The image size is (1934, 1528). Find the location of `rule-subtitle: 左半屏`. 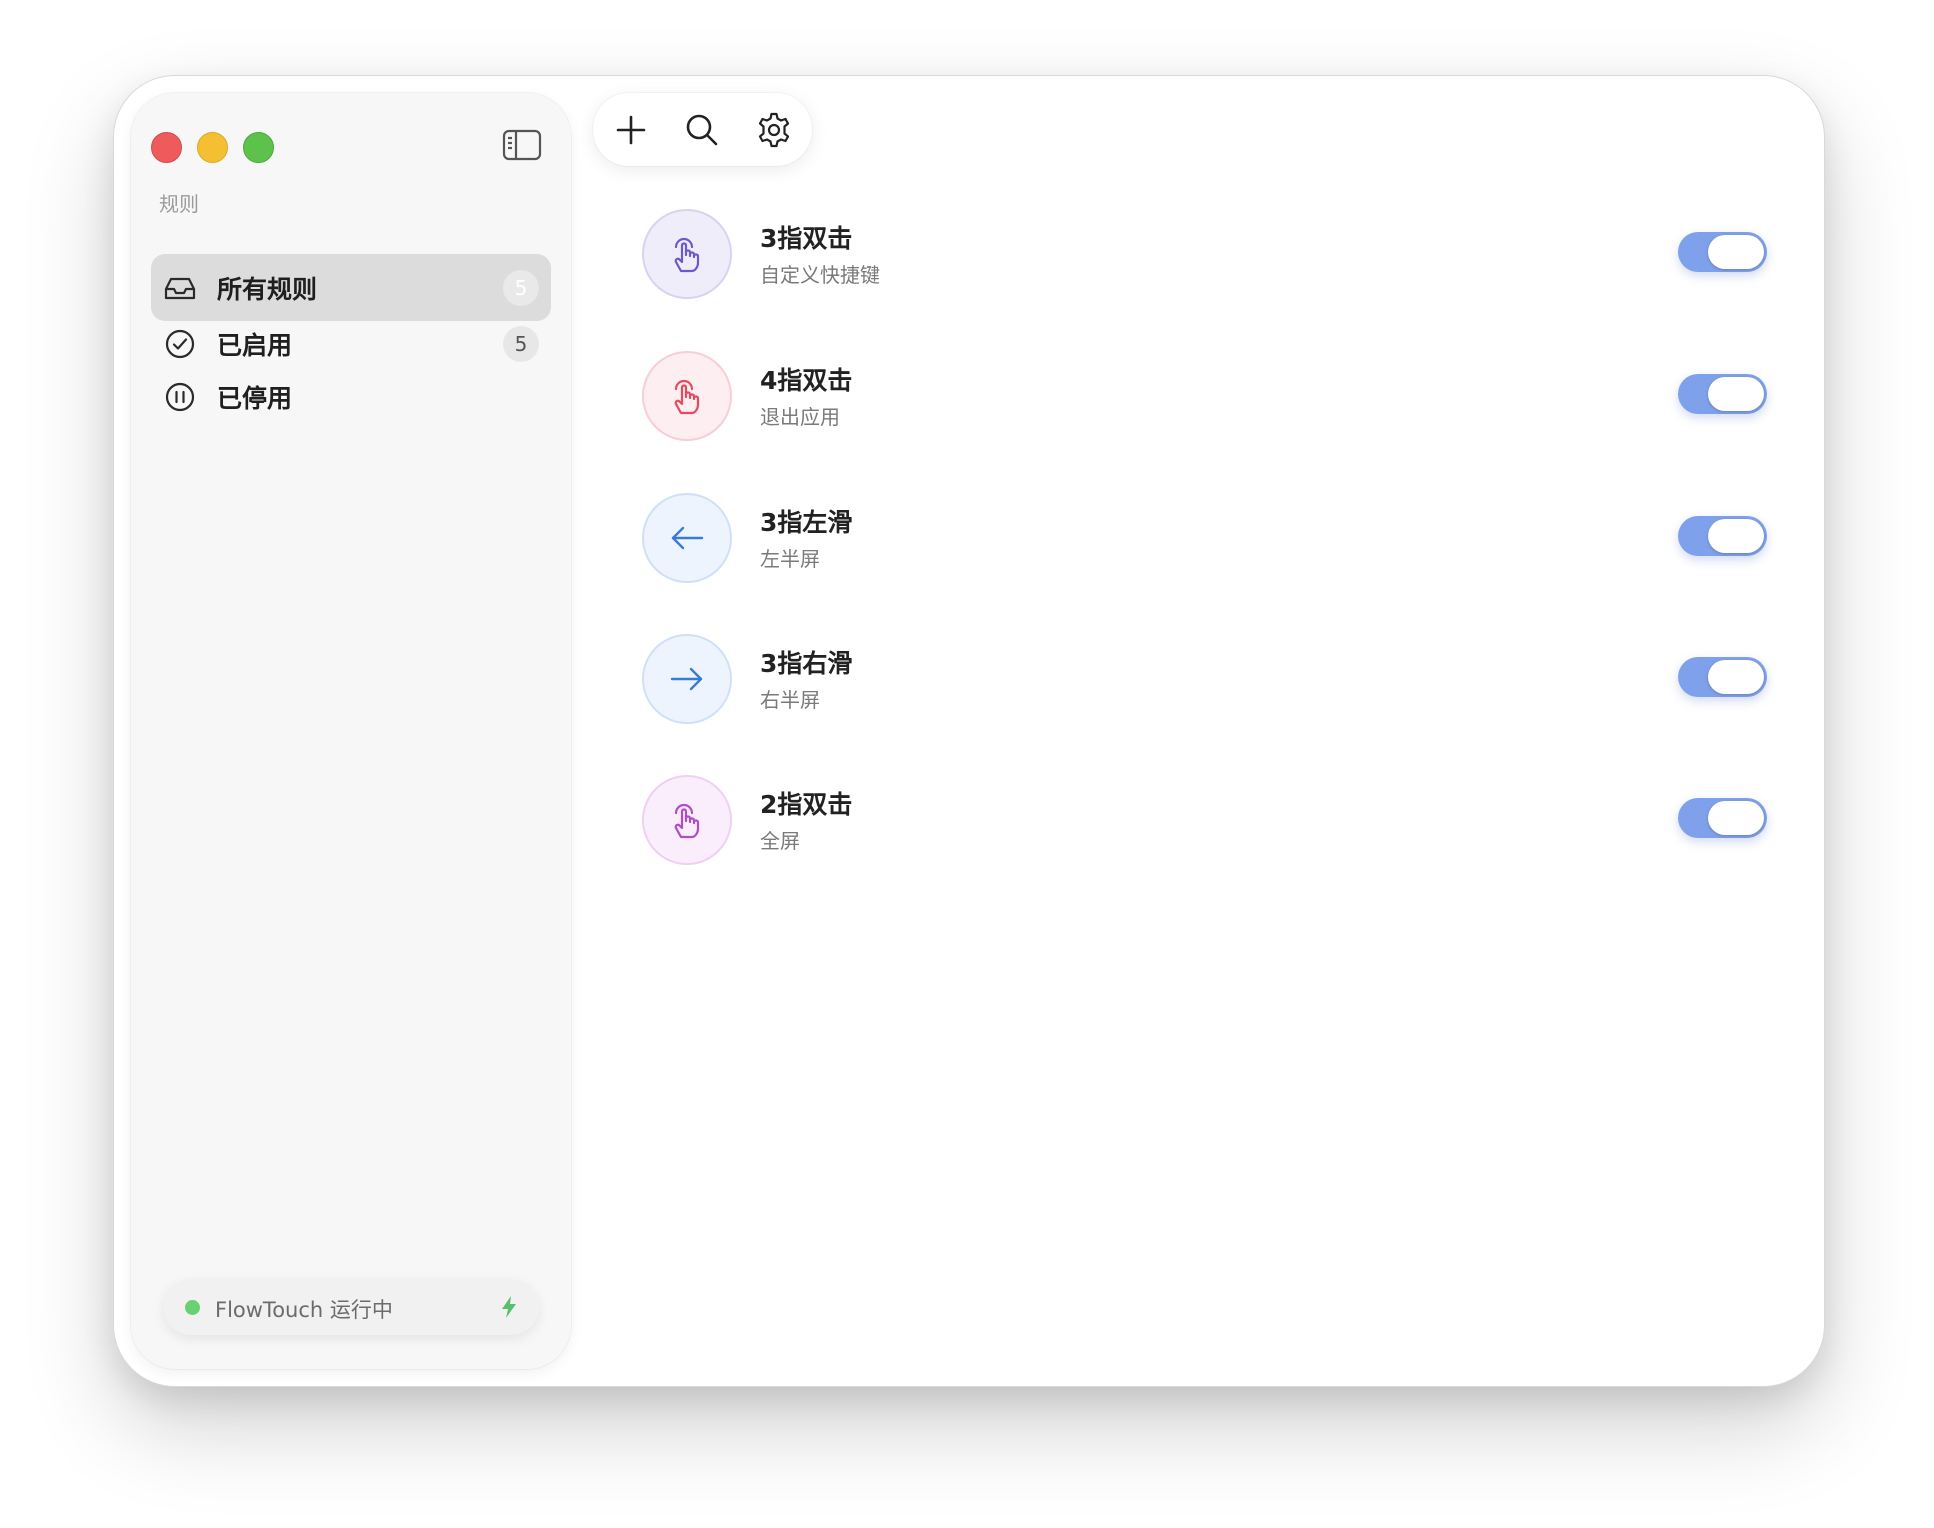

rule-subtitle: 左半屏 is located at coordinates (790, 559).